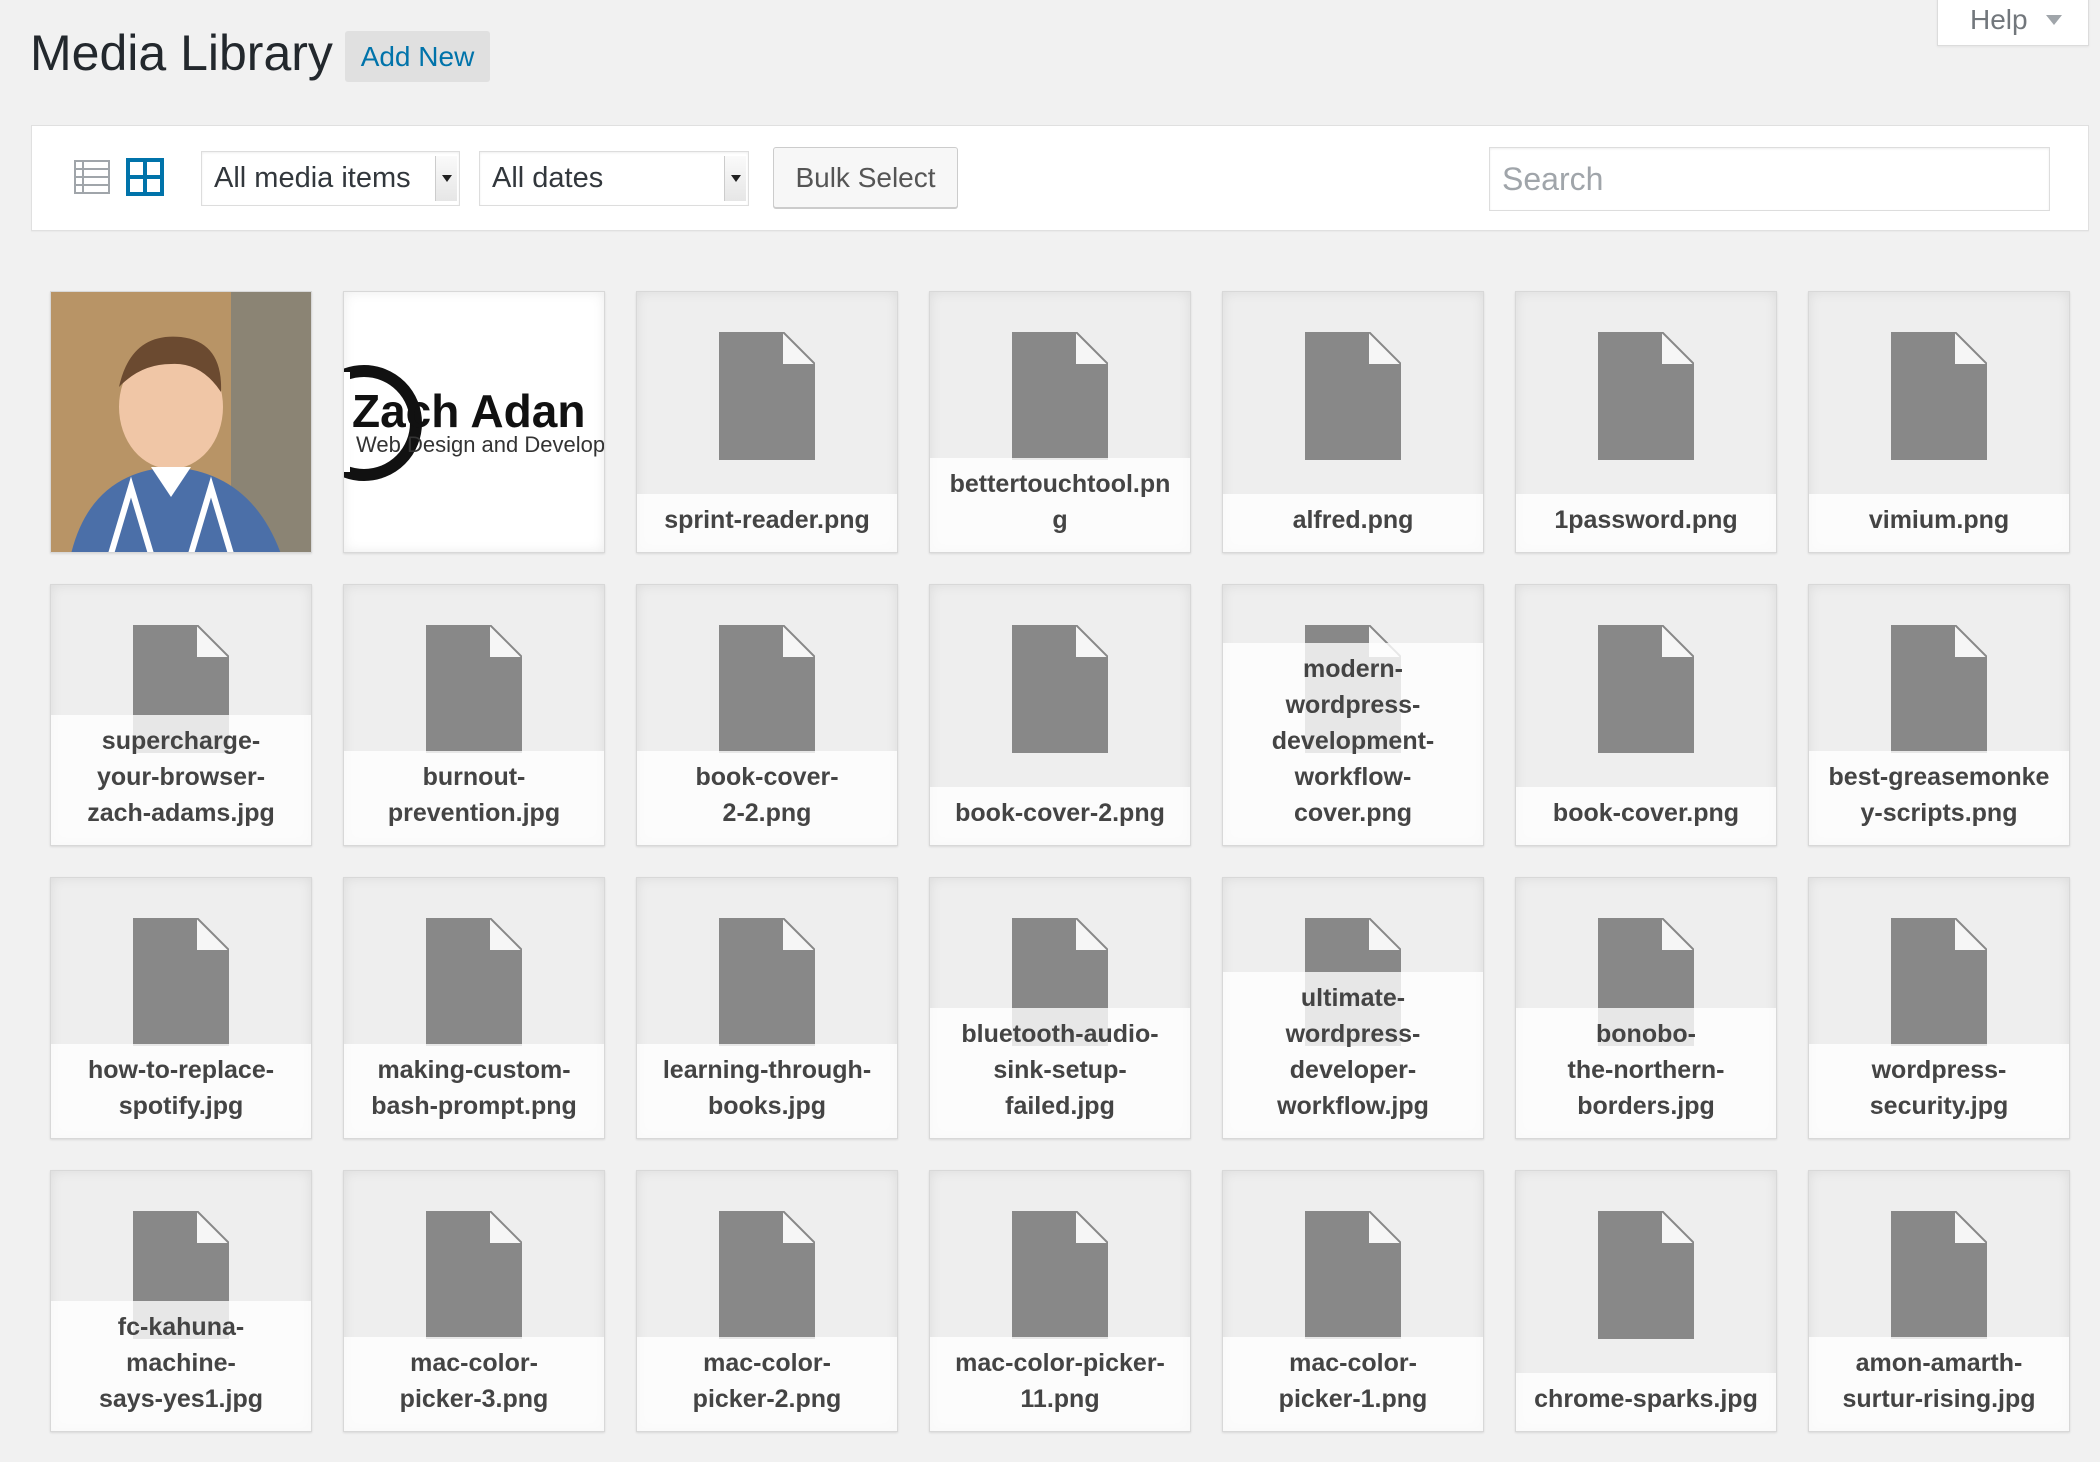 The width and height of the screenshot is (2100, 1462). Describe the element at coordinates (1999, 19) in the screenshot. I see `help-label: Help` at that location.